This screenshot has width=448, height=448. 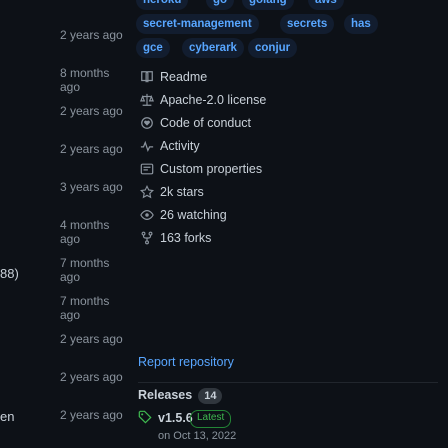 I want to click on forks-label: 163 forks, so click(x=186, y=238).